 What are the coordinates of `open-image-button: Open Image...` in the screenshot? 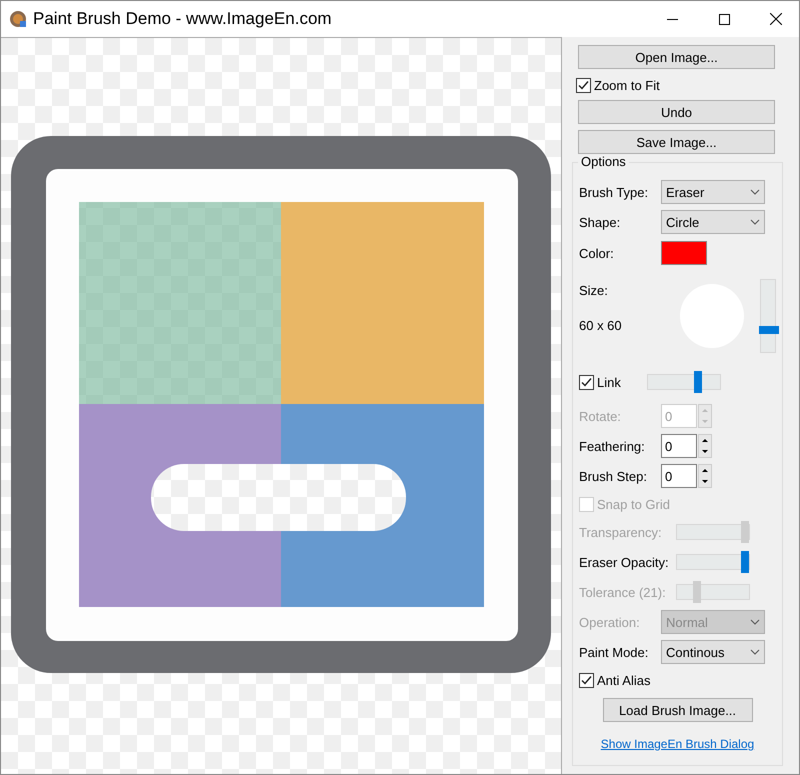 It's located at (676, 57).